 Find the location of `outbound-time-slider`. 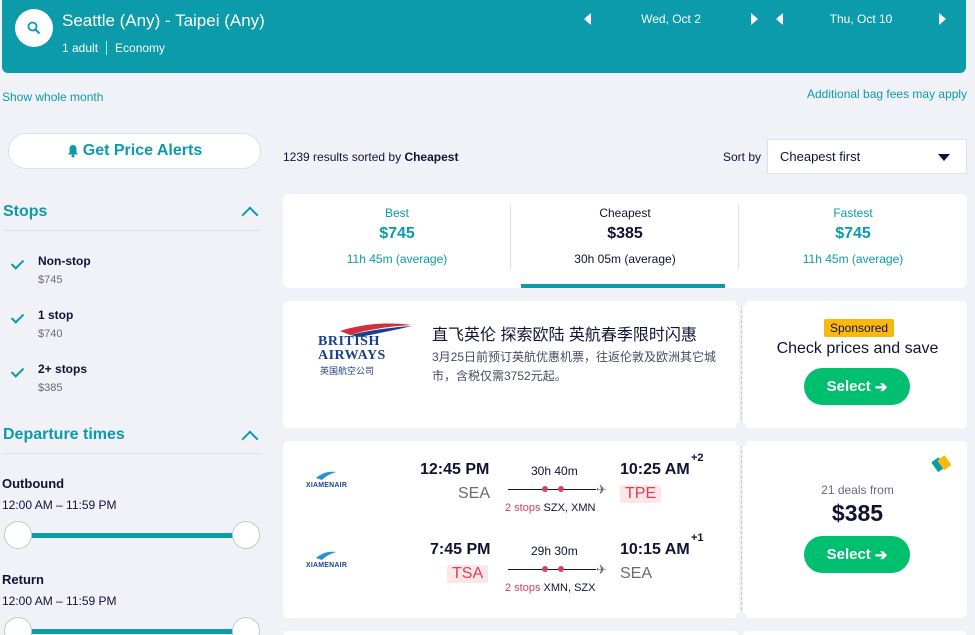

outbound-time-slider is located at coordinates (132, 535).